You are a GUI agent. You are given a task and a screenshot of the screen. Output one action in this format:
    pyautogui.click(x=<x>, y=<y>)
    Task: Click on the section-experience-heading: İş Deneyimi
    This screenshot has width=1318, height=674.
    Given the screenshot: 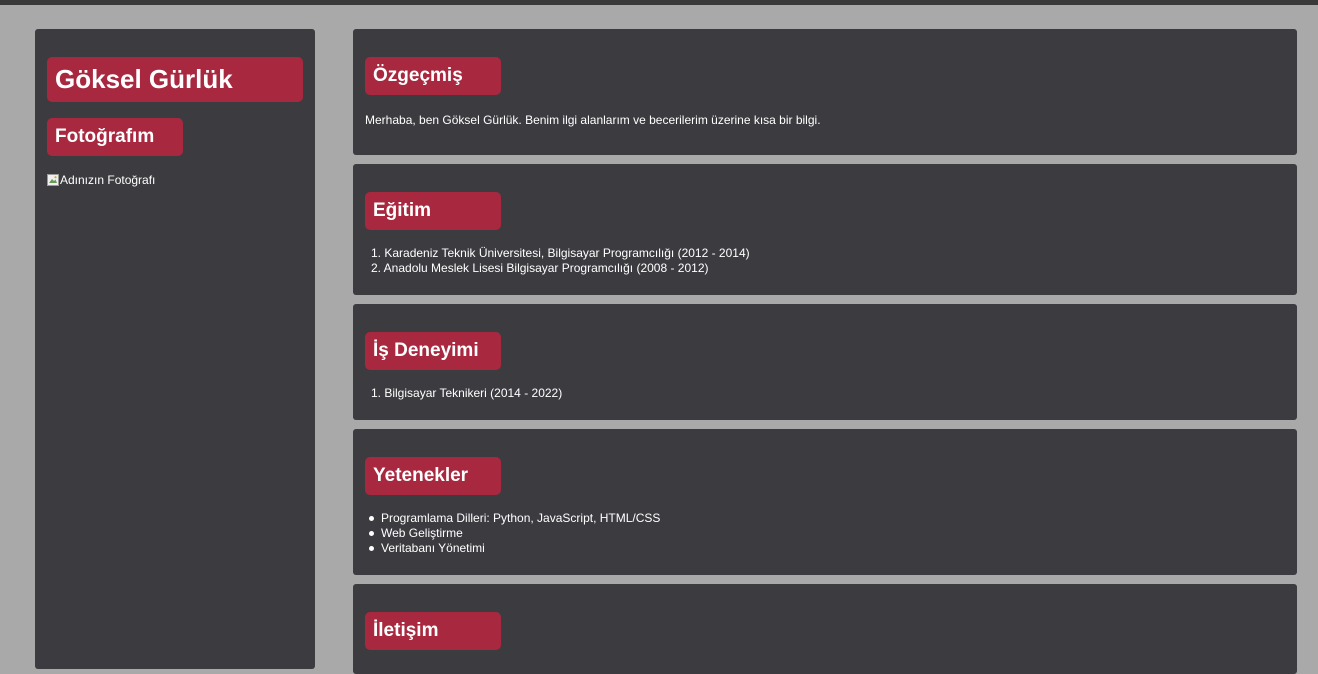 What is the action you would take?
    pyautogui.click(x=433, y=351)
    